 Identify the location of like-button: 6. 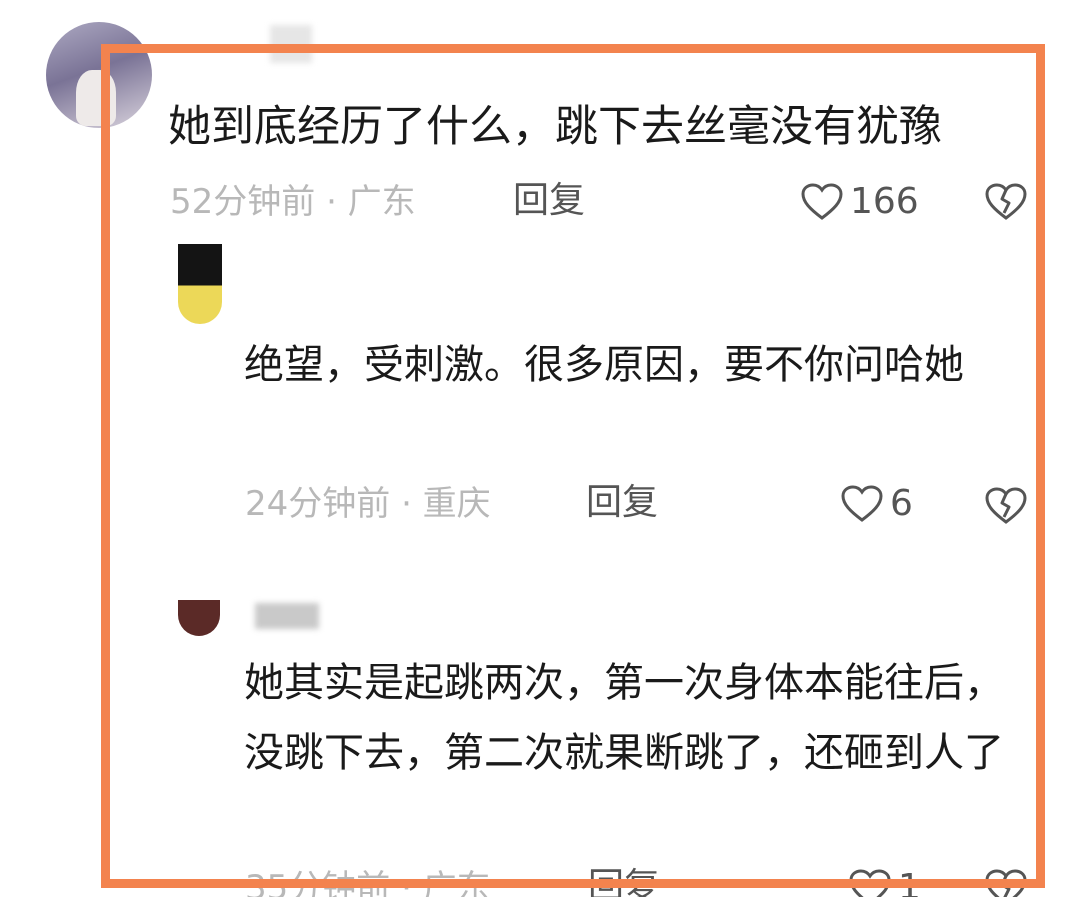
(876, 504).